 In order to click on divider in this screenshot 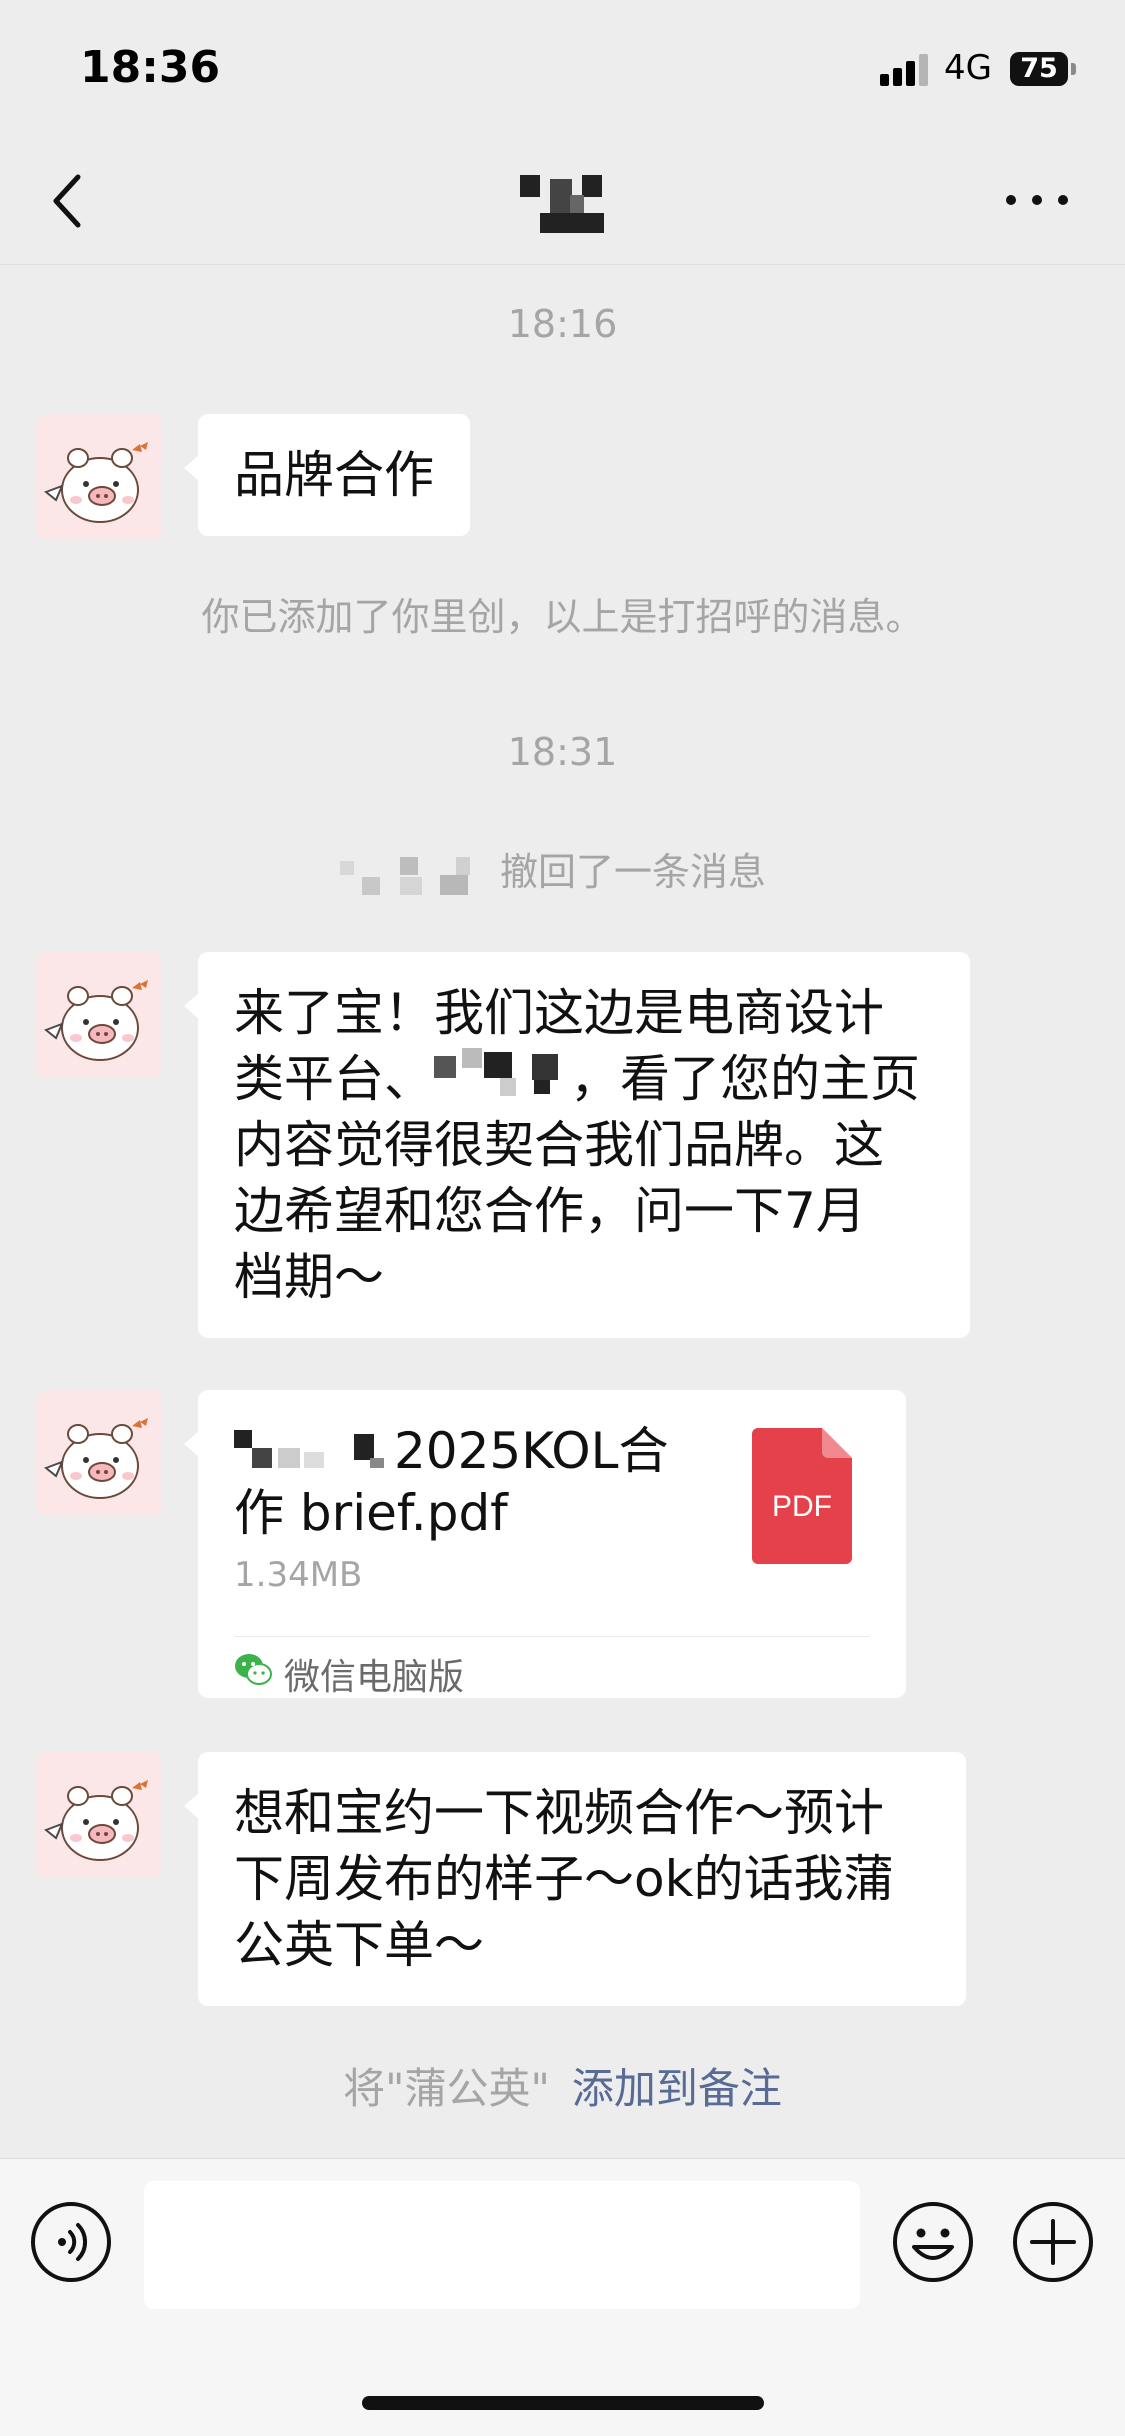, I will do `click(552, 1636)`.